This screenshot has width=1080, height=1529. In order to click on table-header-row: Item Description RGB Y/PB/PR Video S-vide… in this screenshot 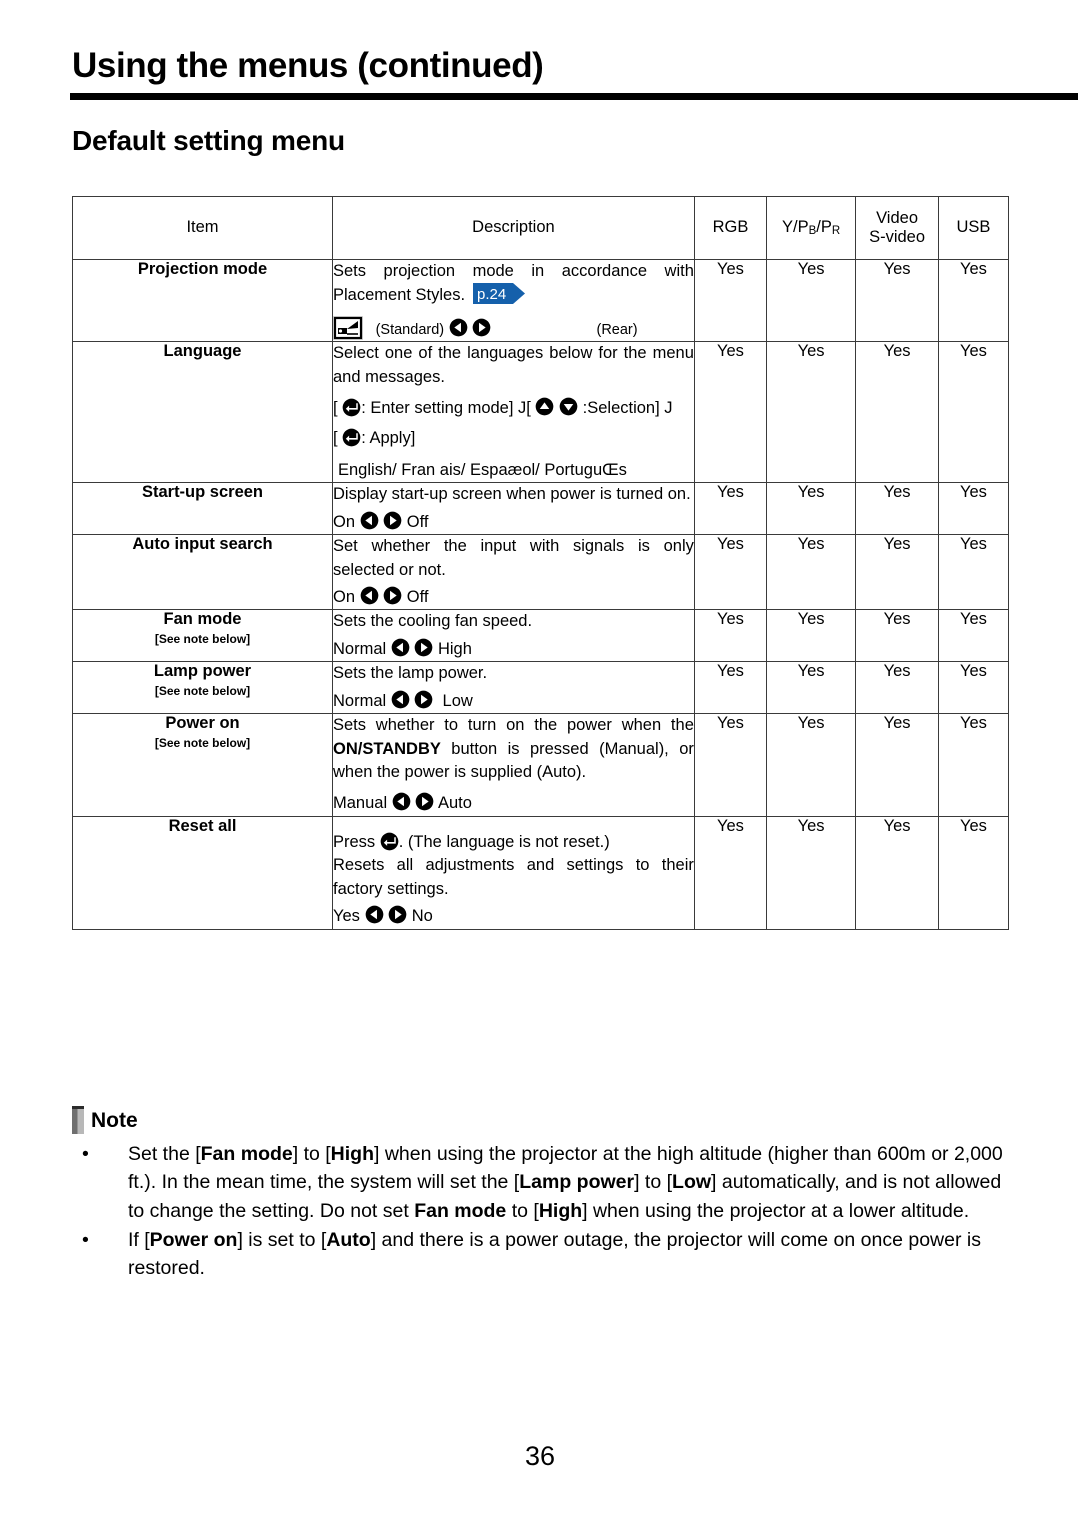, I will do `click(541, 228)`.